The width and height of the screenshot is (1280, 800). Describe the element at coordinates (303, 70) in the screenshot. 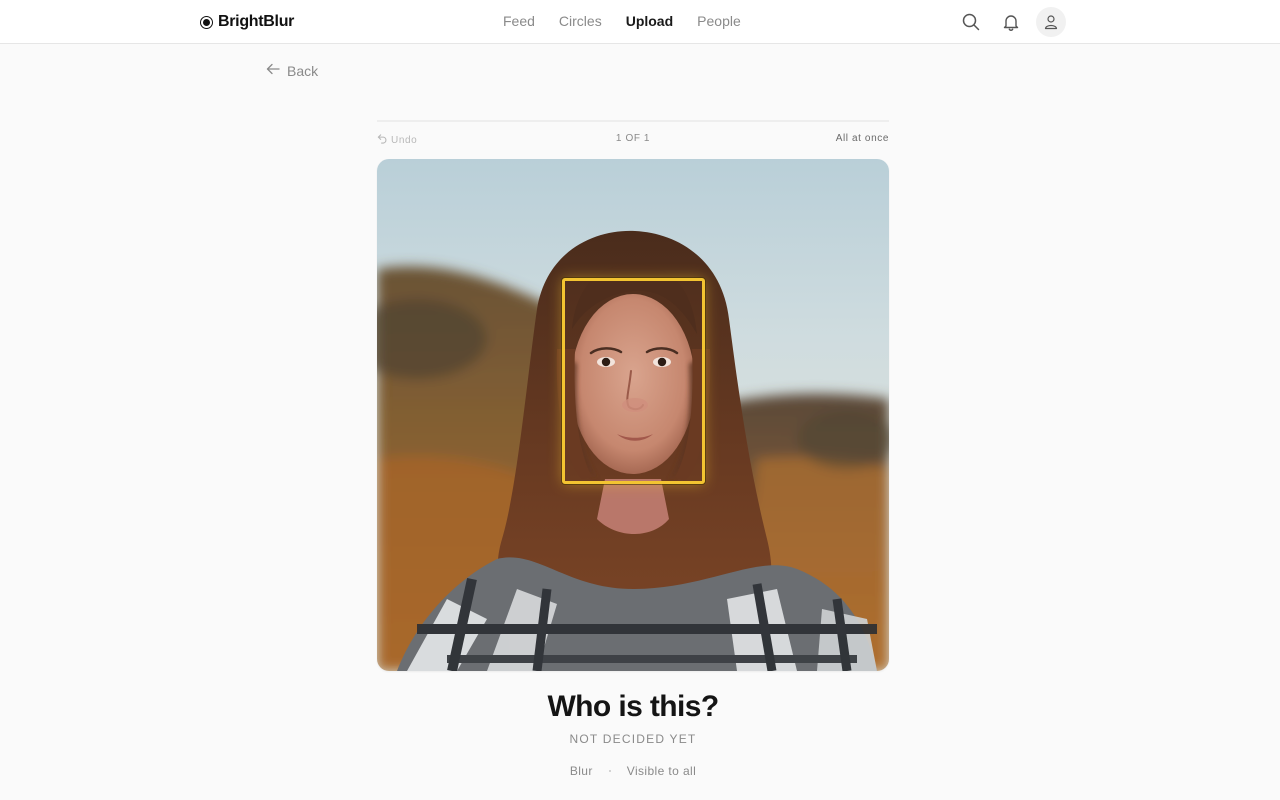

I see `back-label: Back` at that location.